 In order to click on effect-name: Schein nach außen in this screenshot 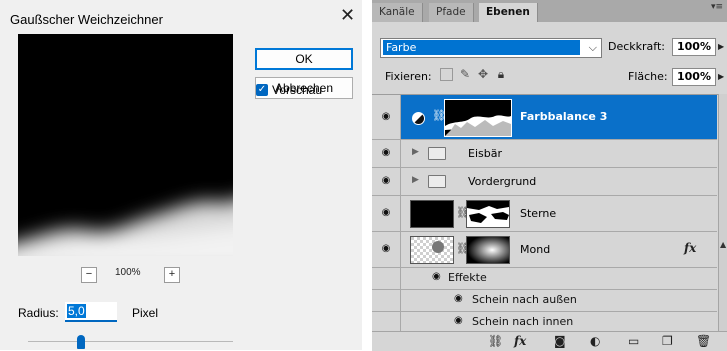, I will do `click(524, 299)`.